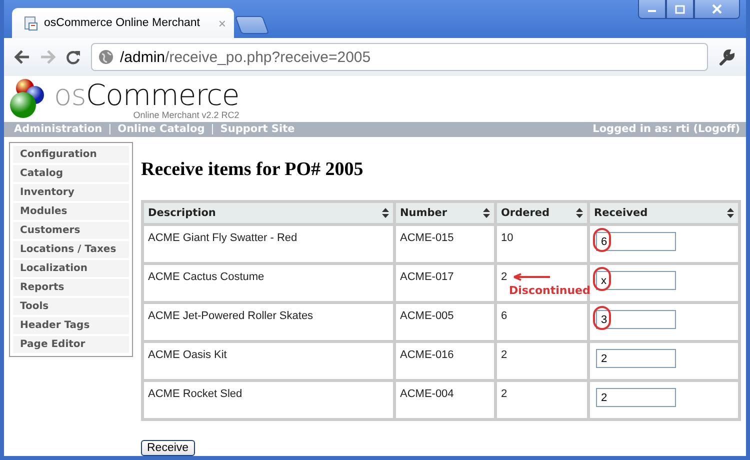 This screenshot has width=750, height=460. I want to click on sidebar-item: Catalog, so click(71, 173).